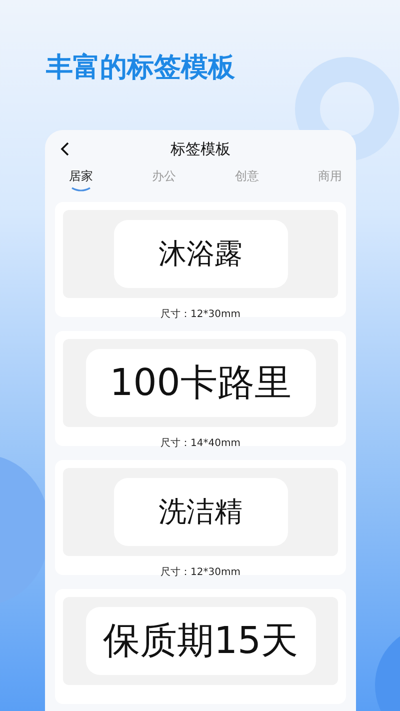 The image size is (400, 711). I want to click on label-preview: 保质期15天, so click(201, 641).